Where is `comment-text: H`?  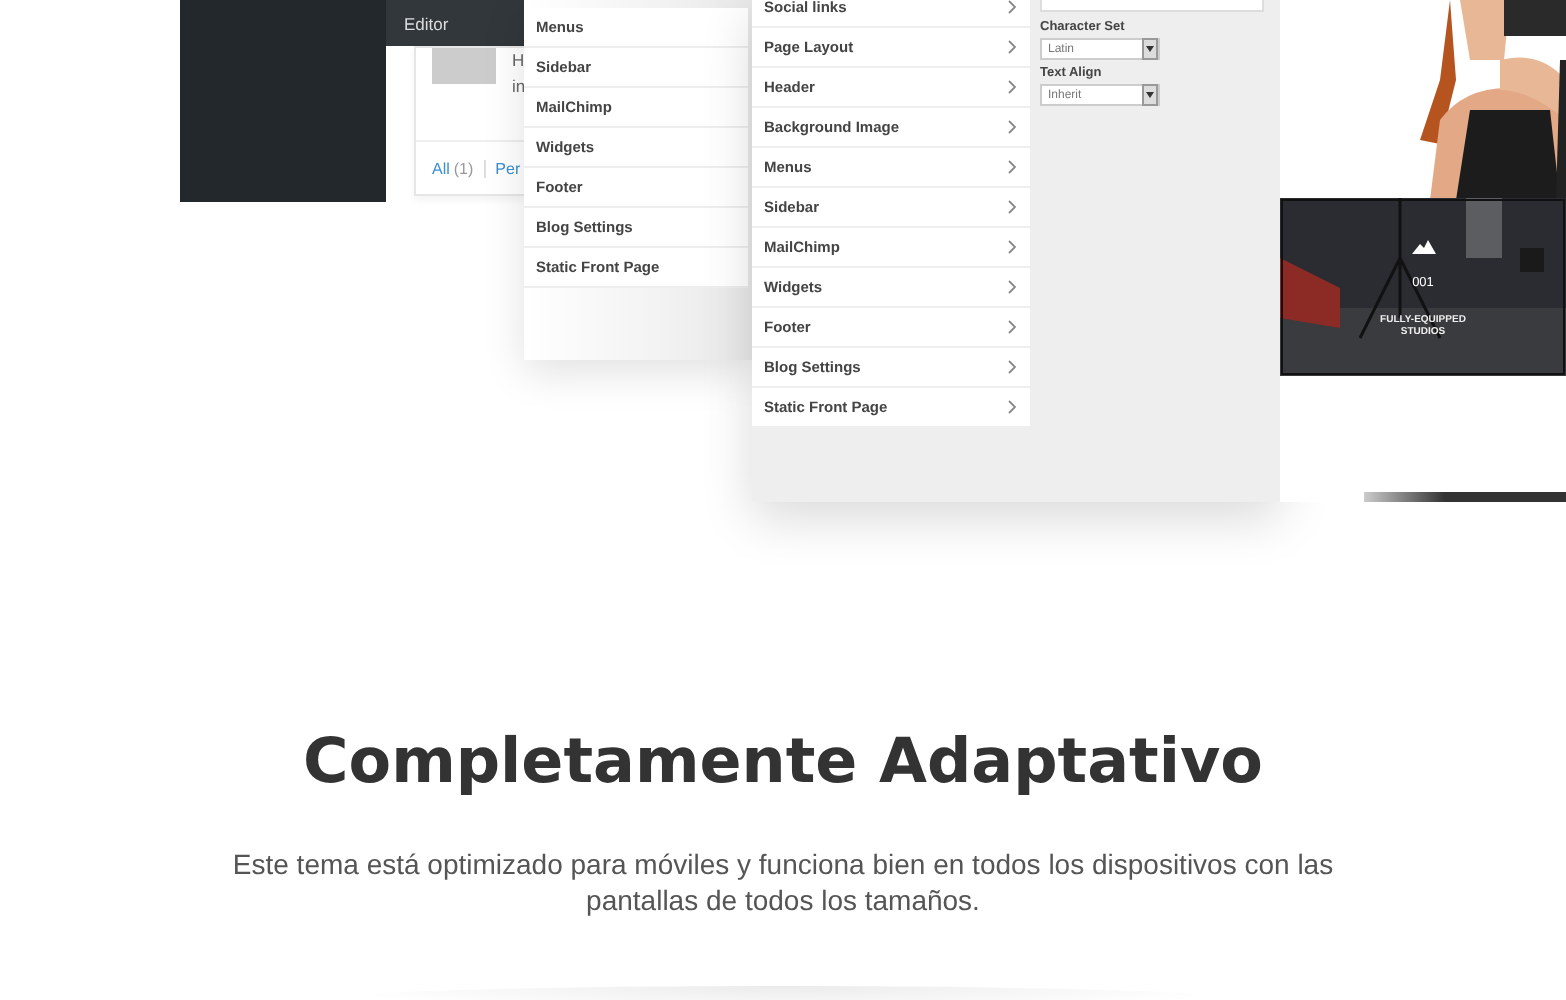
comment-text: H is located at coordinates (518, 61).